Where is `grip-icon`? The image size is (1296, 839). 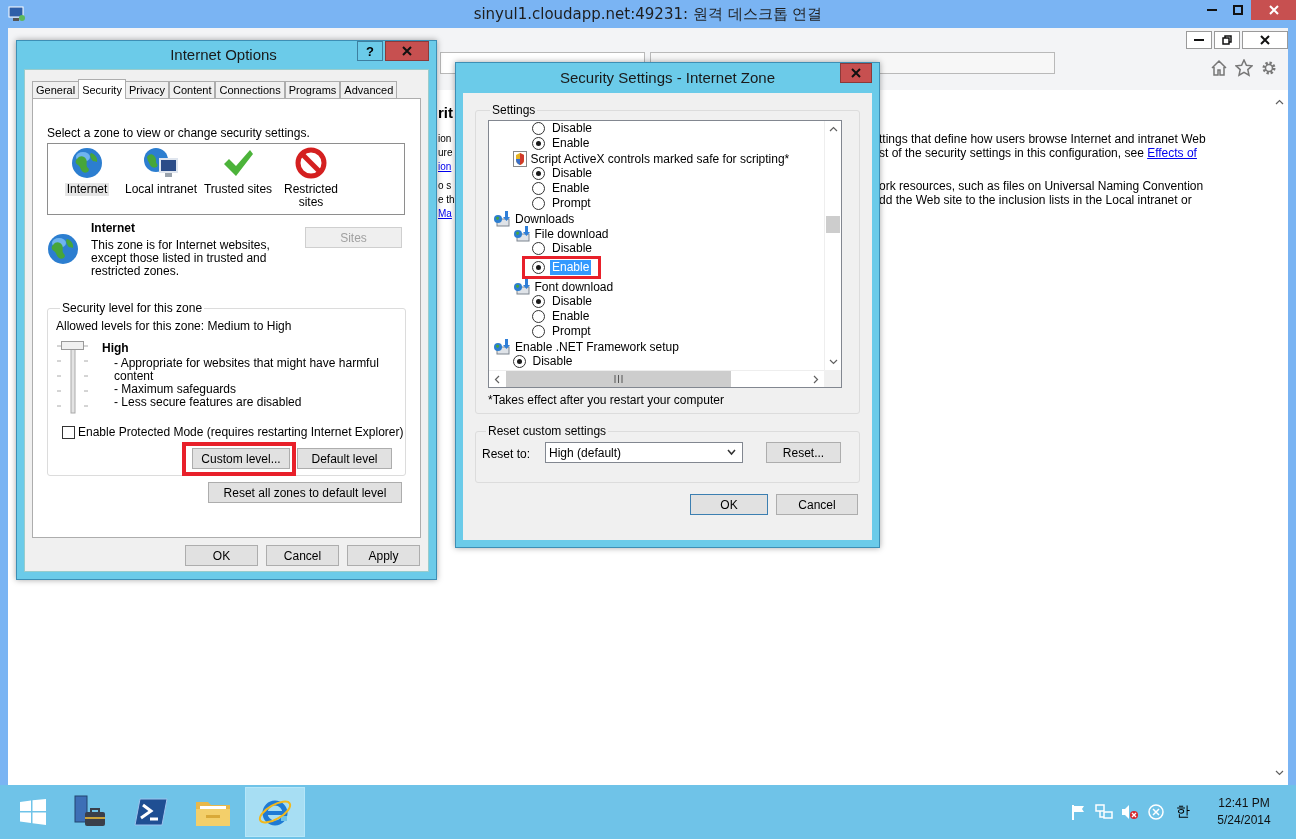
grip-icon is located at coordinates (618, 379).